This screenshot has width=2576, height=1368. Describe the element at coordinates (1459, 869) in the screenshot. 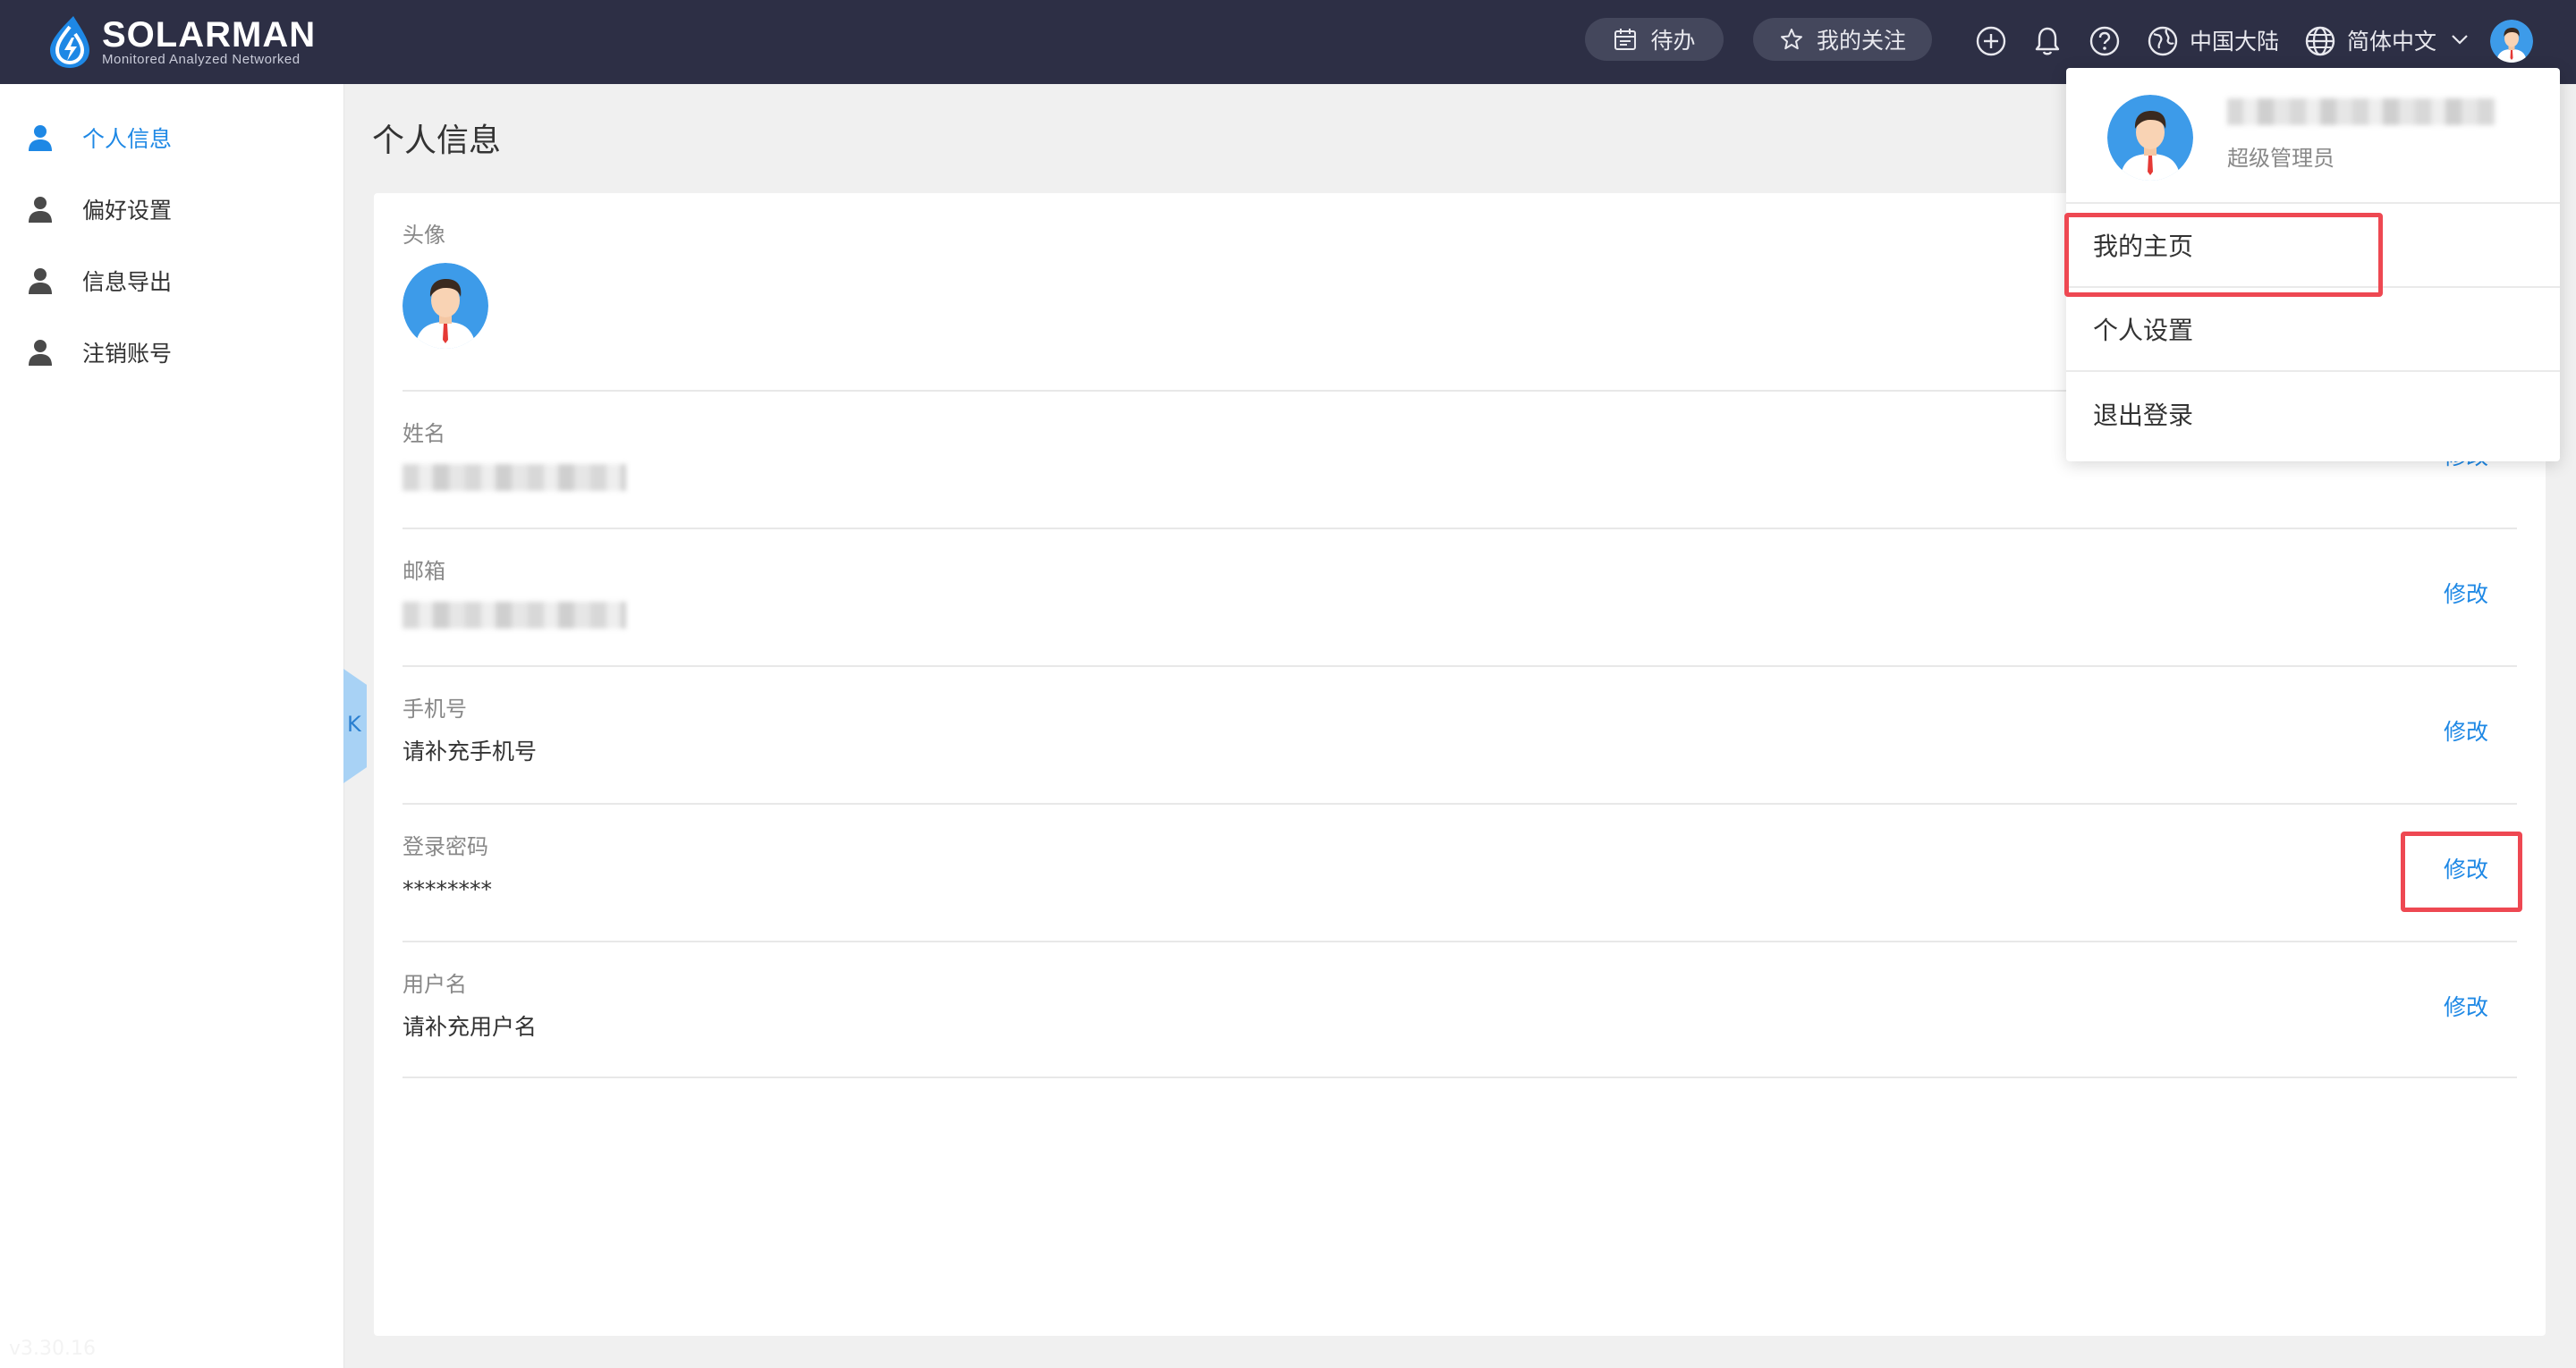

I see `password-field: 登录密码 ********` at that location.